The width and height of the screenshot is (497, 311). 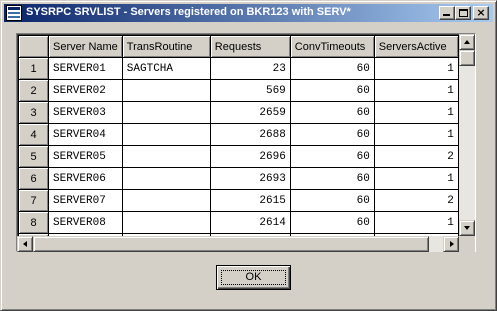 I want to click on table-row: 5 SERVER05 2696 60 2, so click(x=238, y=156).